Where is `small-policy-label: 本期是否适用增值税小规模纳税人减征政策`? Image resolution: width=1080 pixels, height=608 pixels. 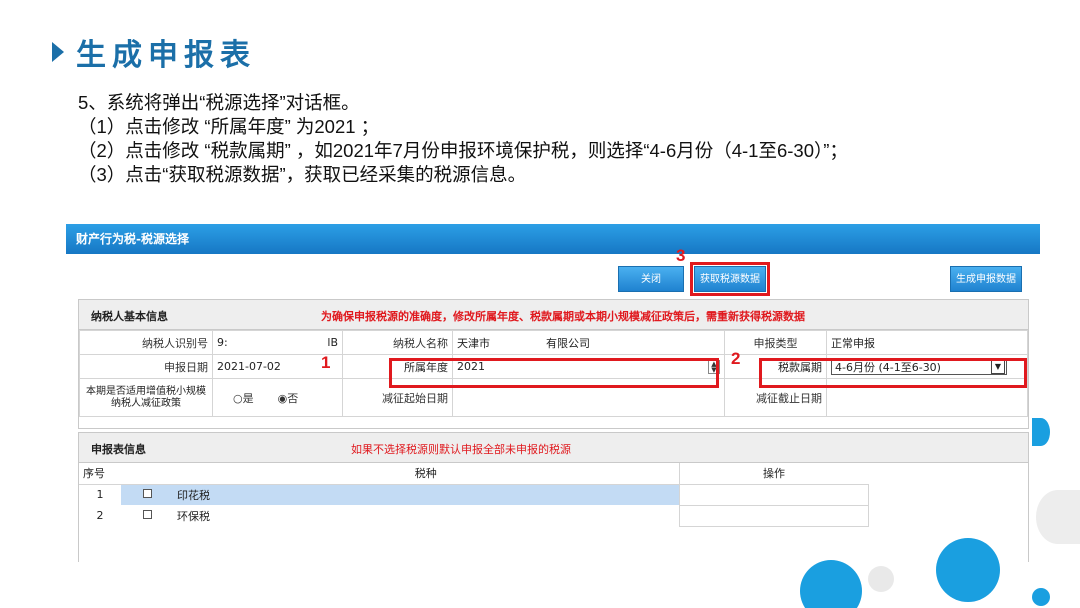
small-policy-label: 本期是否适用增值税小规模纳税人减征政策 is located at coordinates (146, 397).